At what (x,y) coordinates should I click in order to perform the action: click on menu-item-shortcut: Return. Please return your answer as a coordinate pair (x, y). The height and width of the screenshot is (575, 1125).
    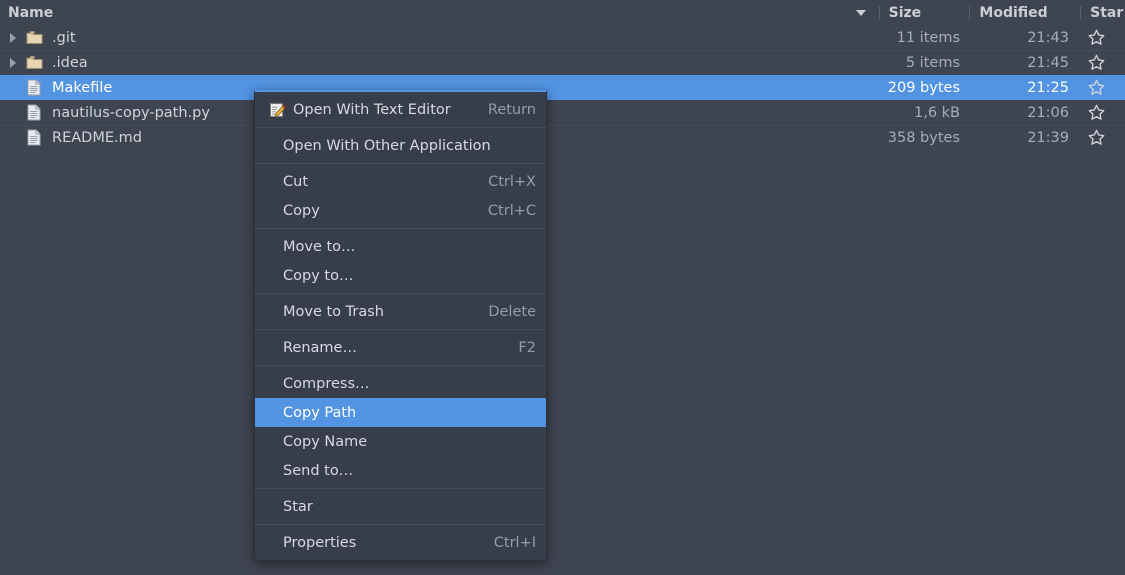
    Looking at the image, I should click on (511, 109).